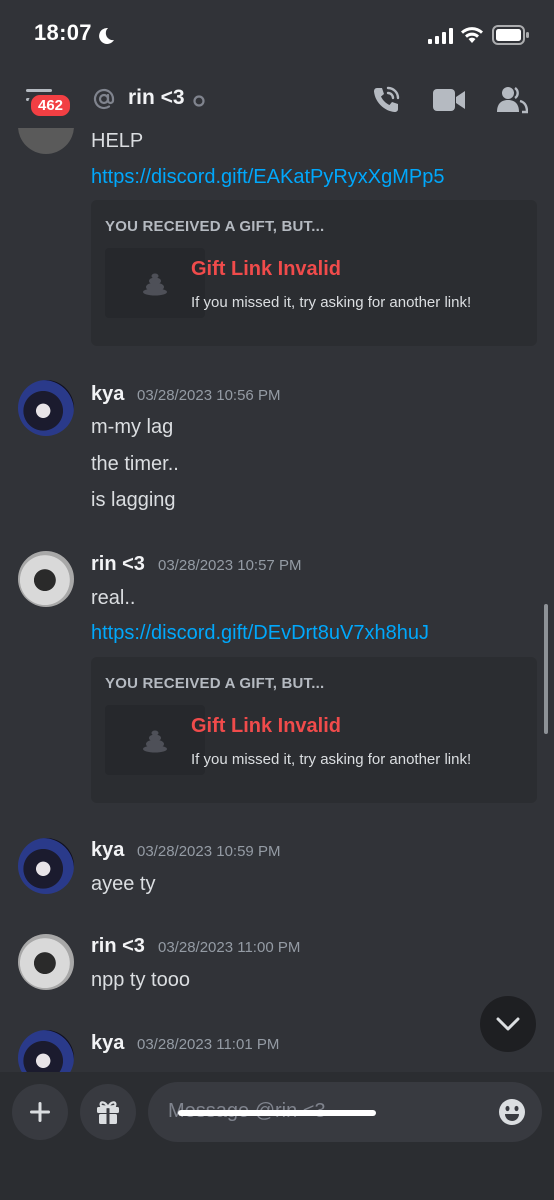 This screenshot has width=554, height=1200. Describe the element at coordinates (199, 101) in the screenshot. I see `status-icon` at that location.